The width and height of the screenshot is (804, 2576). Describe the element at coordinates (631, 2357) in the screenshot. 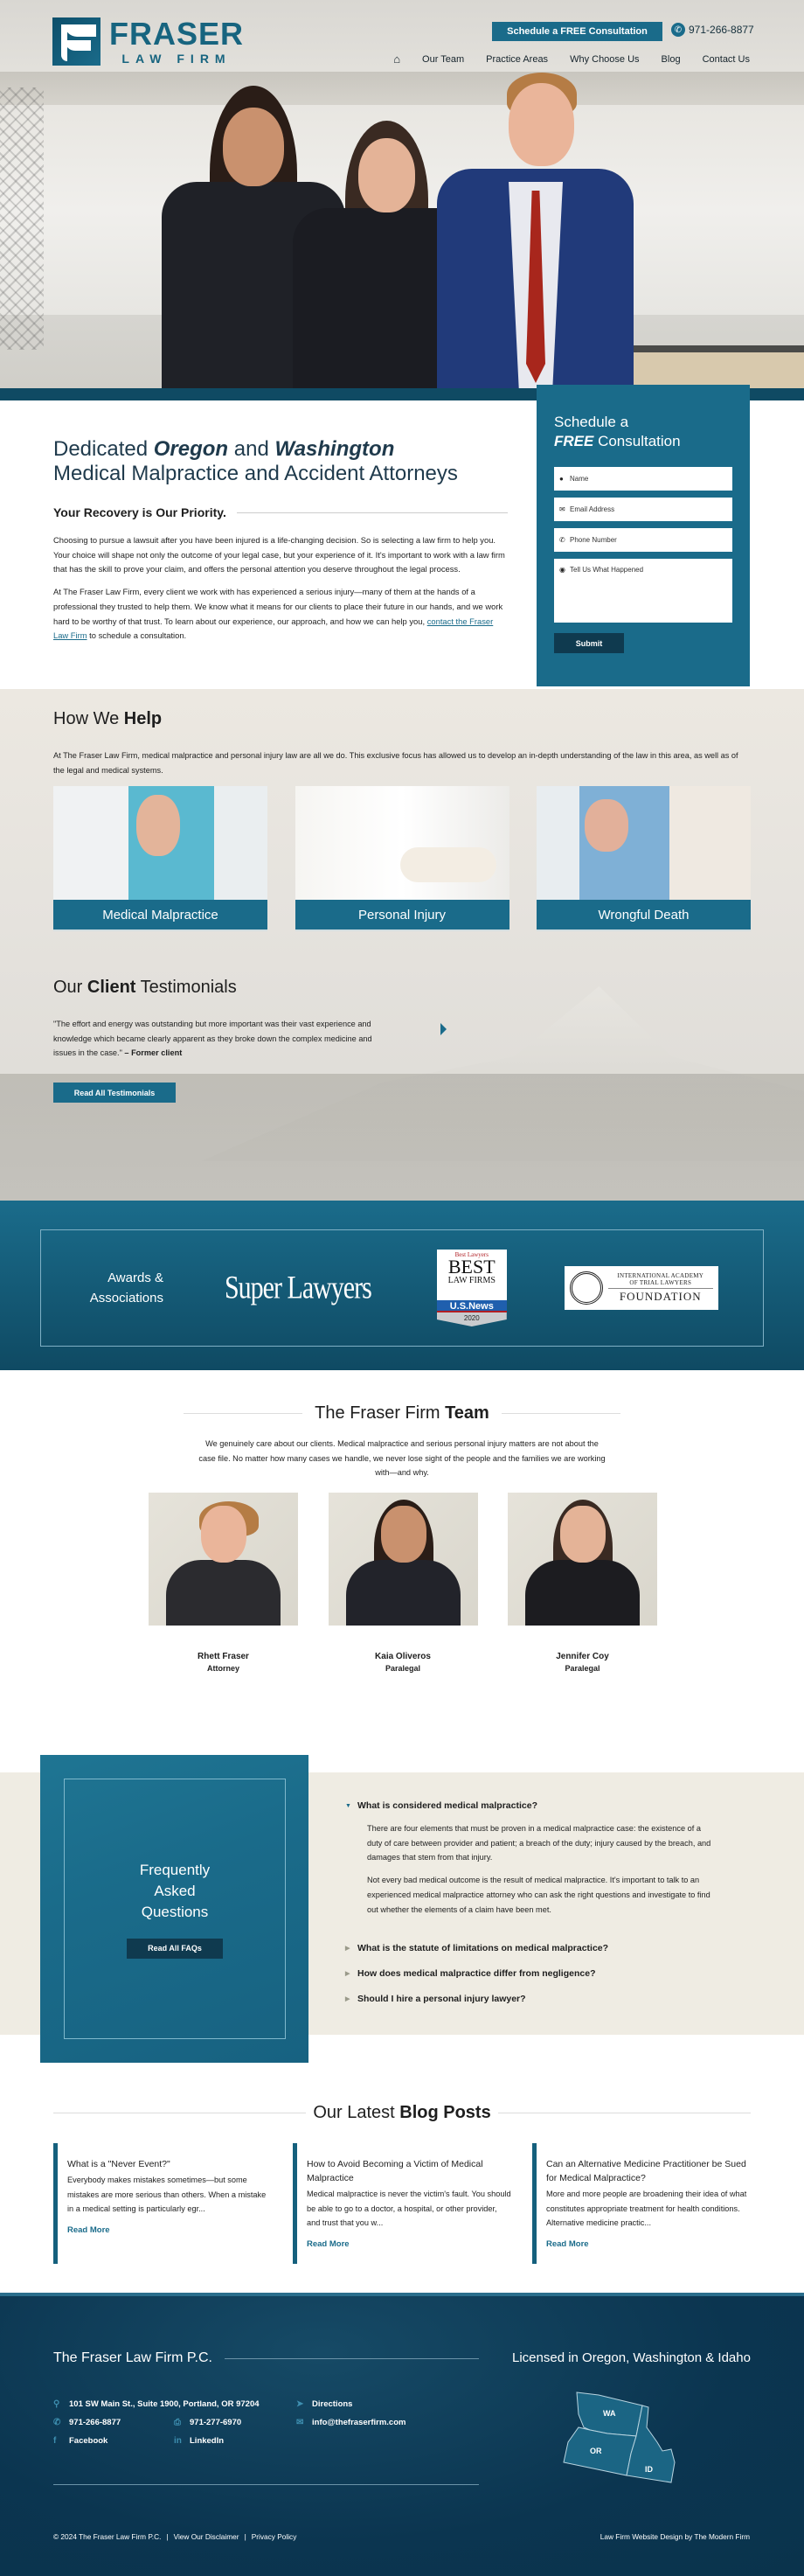

I see `licensed-states-heading: Licensed in Oregon, Washington & Idaho` at that location.